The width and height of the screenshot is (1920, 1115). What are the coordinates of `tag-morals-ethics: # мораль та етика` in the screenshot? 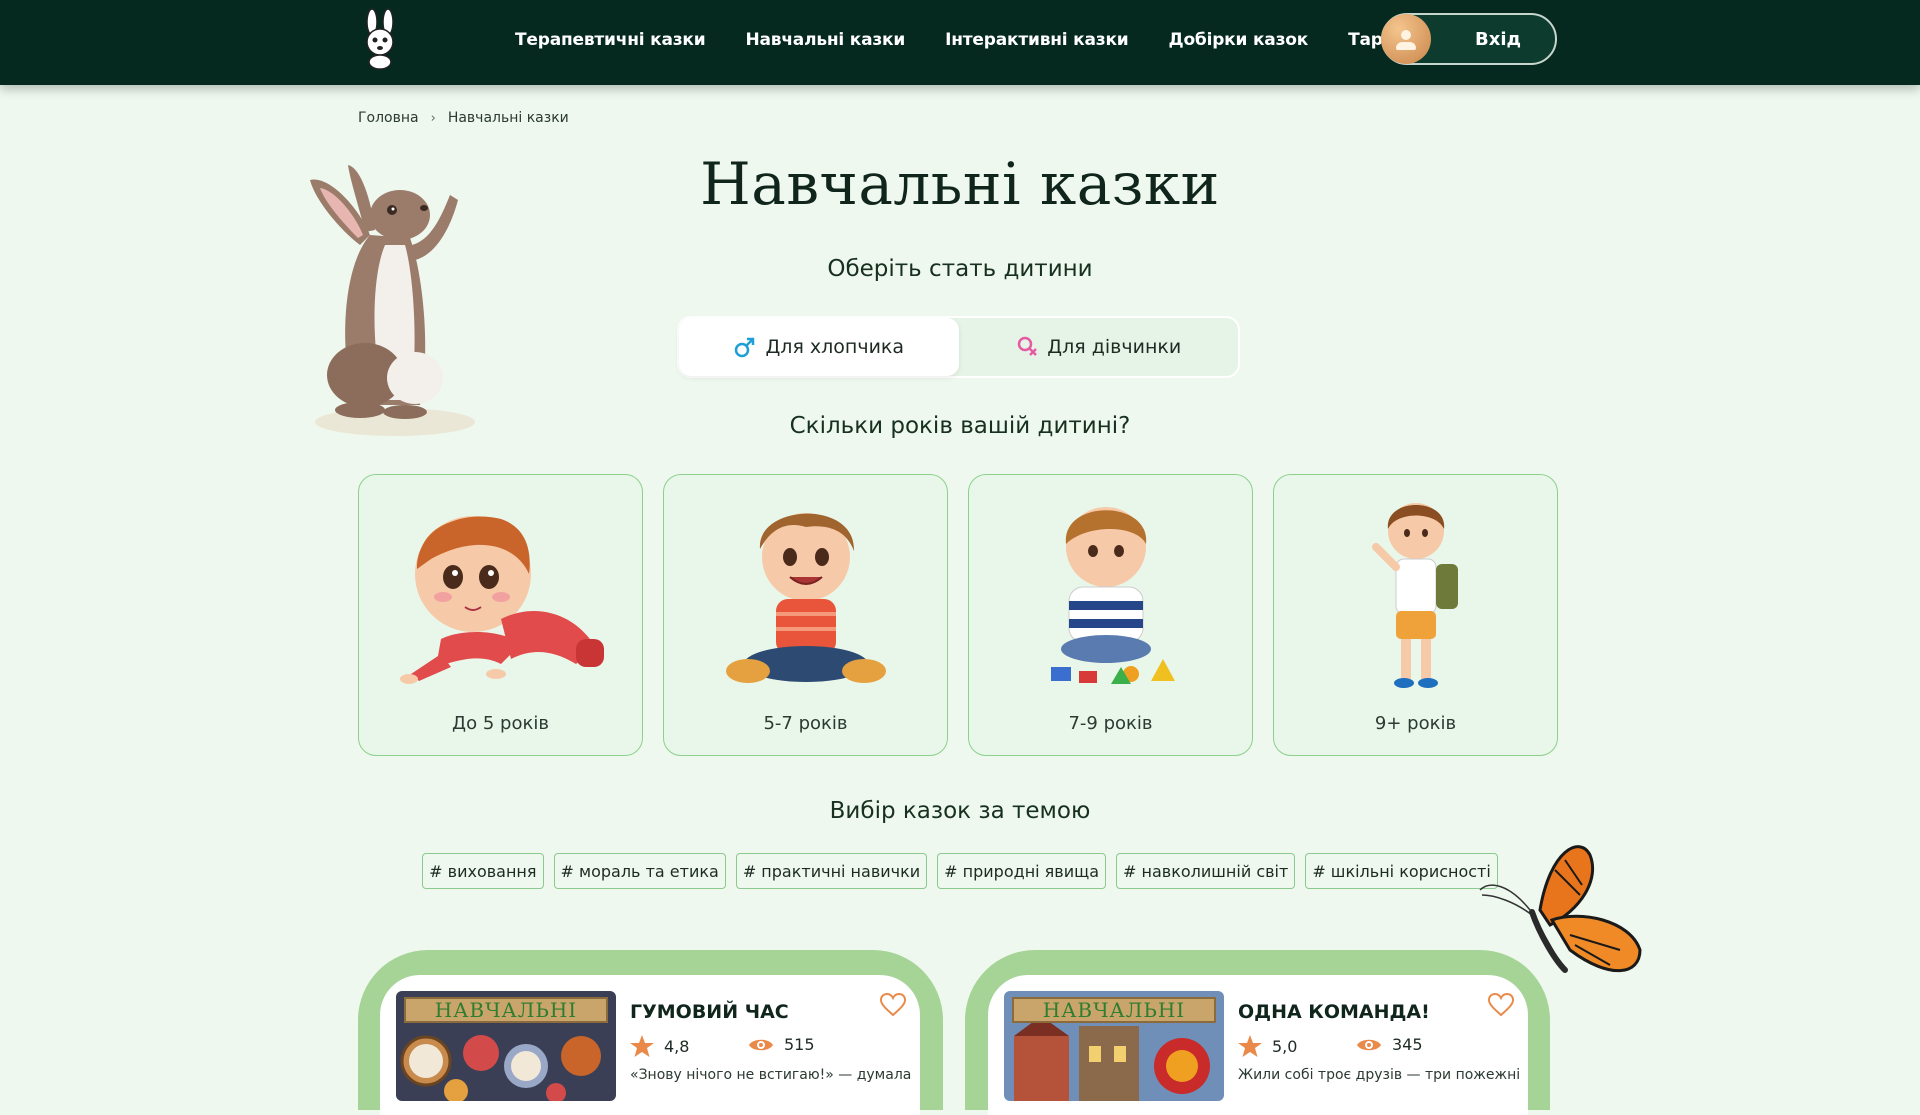 It's located at (639, 871).